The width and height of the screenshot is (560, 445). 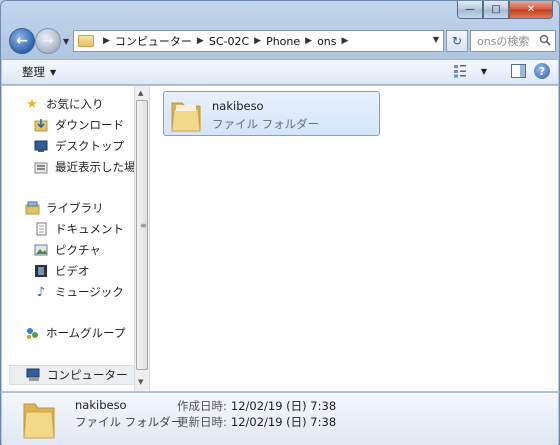 I want to click on recent-pages-dropdown-icon: ▼, so click(x=66, y=41).